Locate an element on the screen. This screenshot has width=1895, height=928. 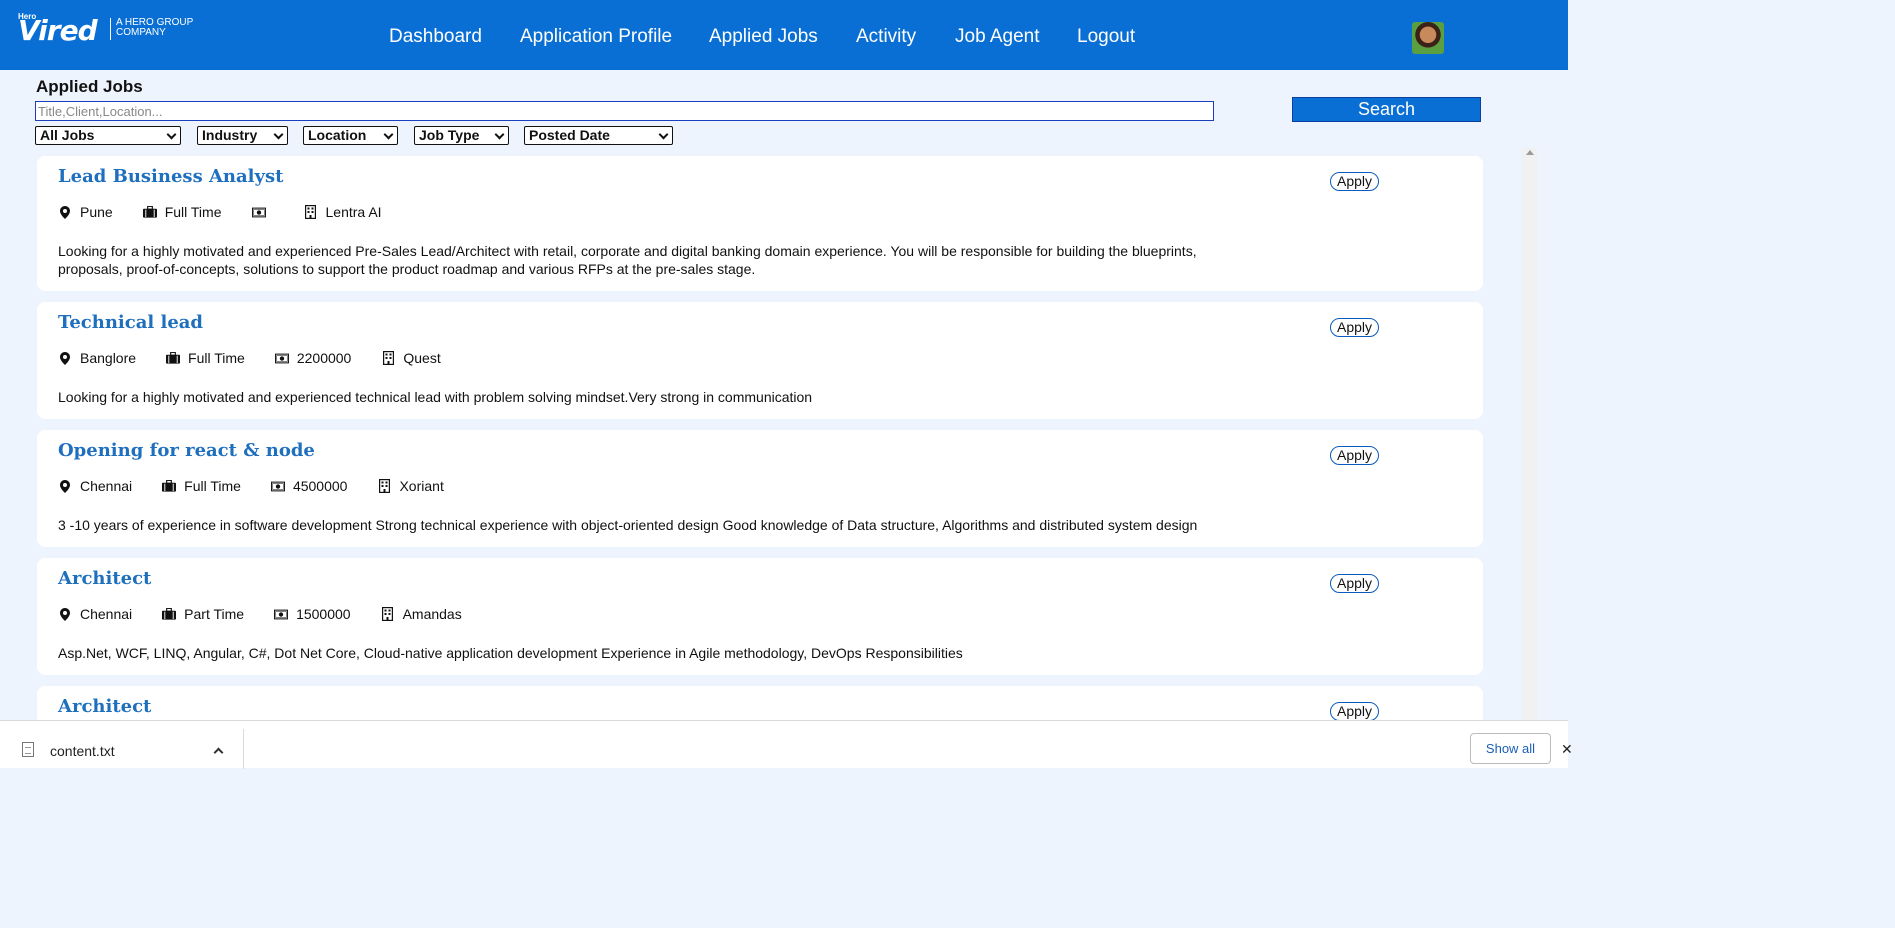
nav-application-profile: Application Profile is located at coordinates (596, 37).